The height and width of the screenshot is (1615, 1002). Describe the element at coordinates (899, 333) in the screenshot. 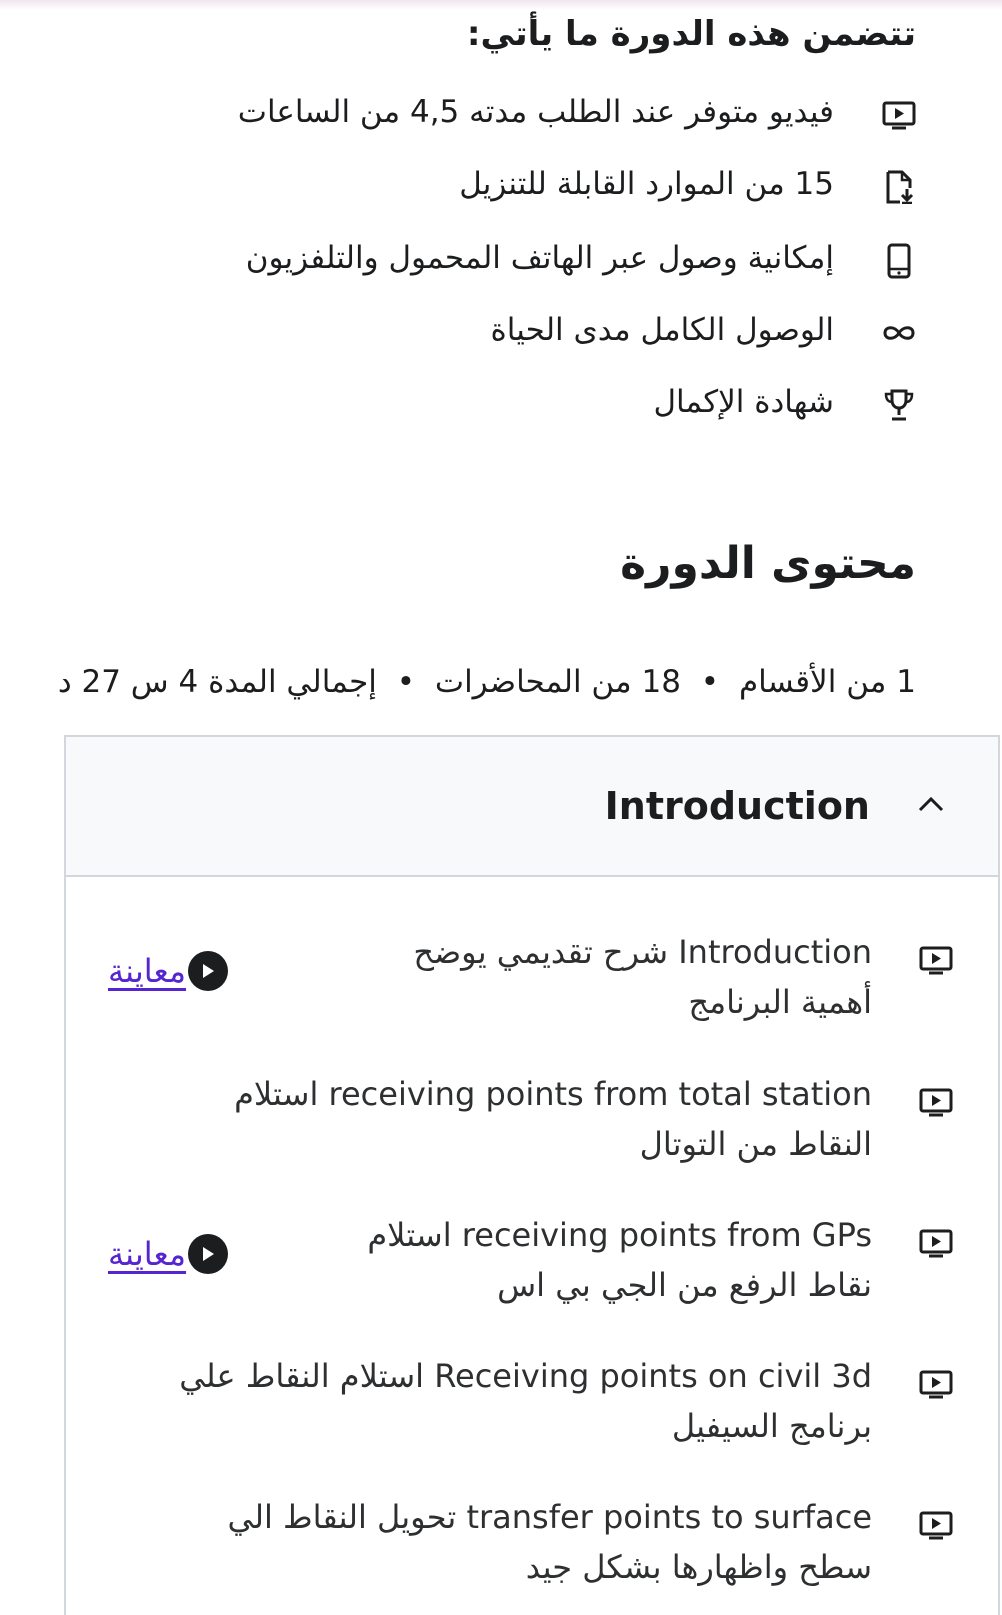

I see `infinity-icon` at that location.